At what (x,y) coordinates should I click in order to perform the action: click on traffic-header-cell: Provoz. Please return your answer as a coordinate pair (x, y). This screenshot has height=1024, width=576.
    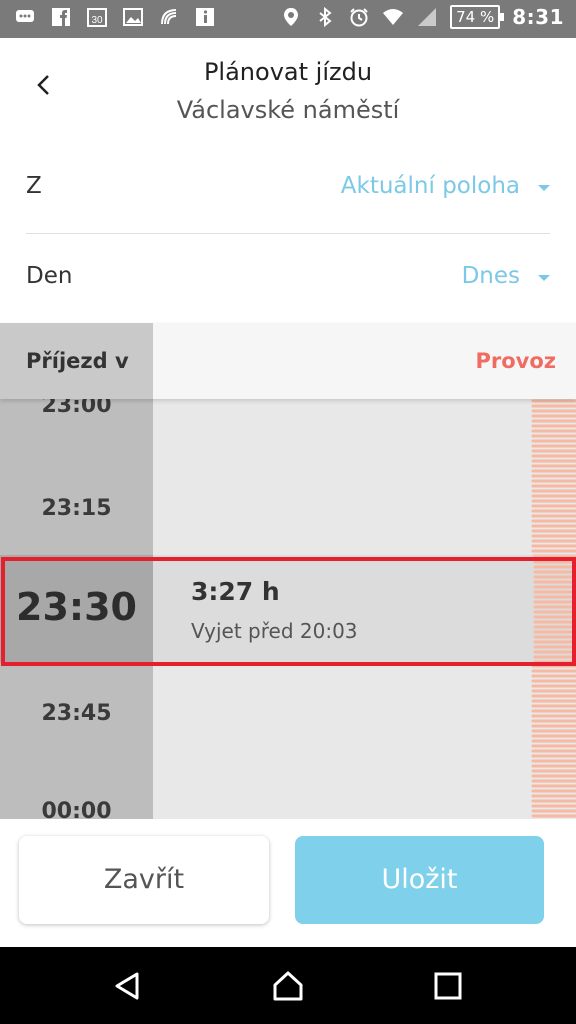
    Looking at the image, I should click on (364, 361).